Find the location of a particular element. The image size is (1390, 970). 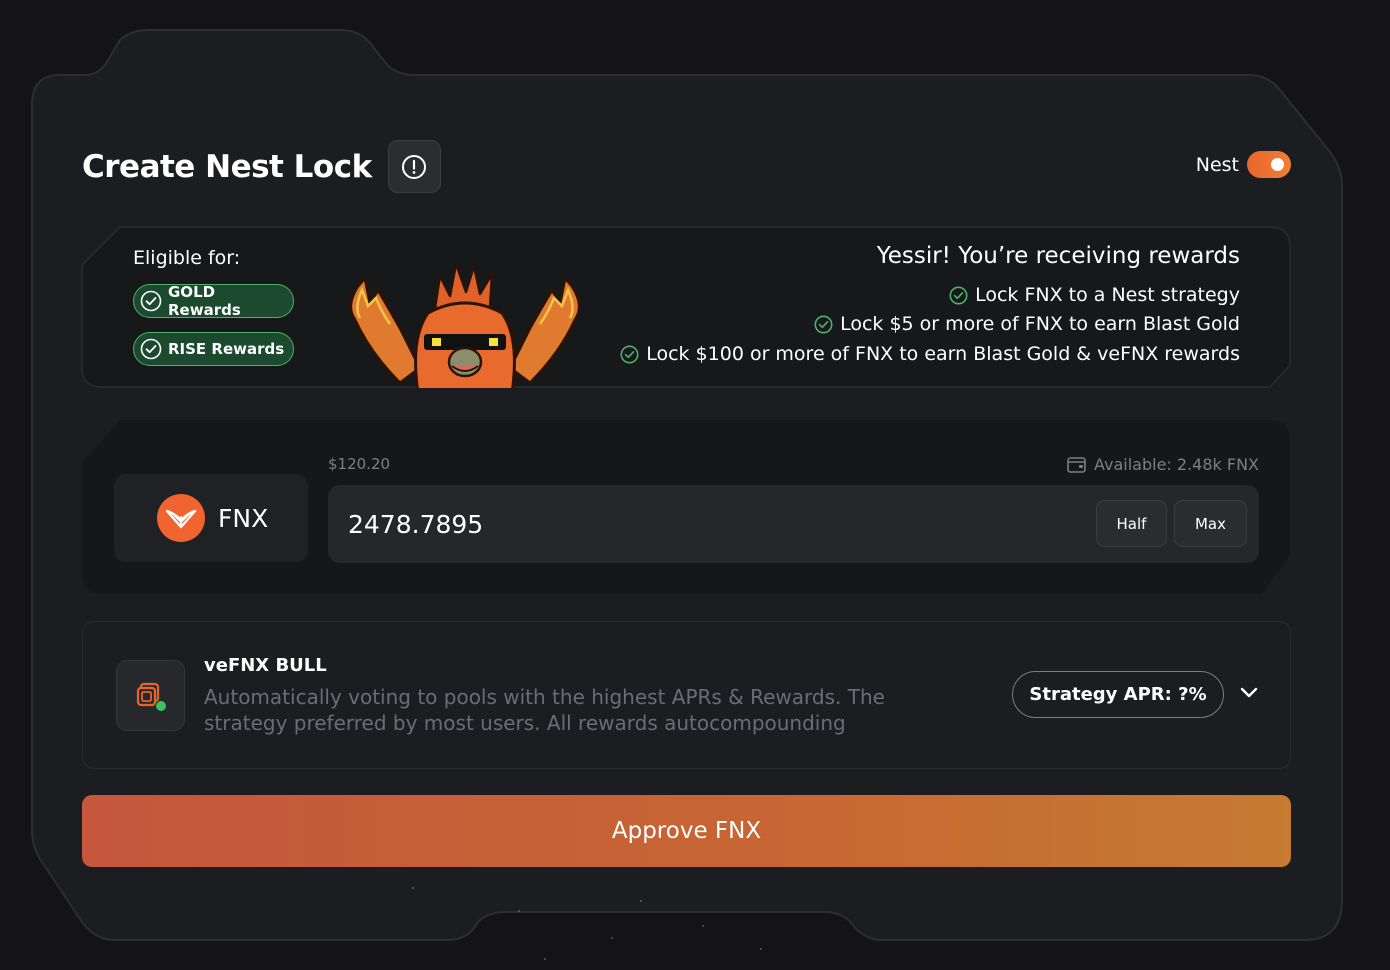

nest-label: Nest is located at coordinates (1217, 164).